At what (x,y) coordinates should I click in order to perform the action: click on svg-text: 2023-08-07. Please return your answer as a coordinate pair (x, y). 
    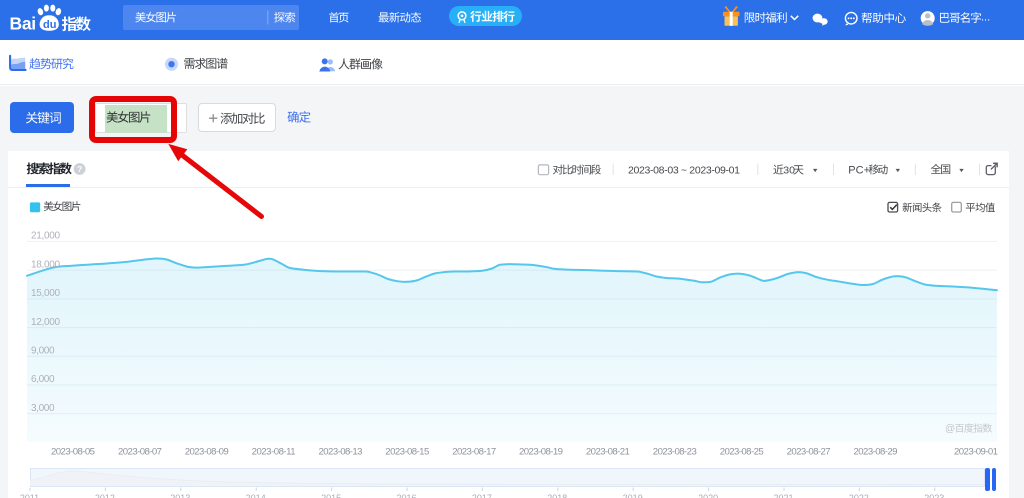
    Looking at the image, I should click on (140, 452).